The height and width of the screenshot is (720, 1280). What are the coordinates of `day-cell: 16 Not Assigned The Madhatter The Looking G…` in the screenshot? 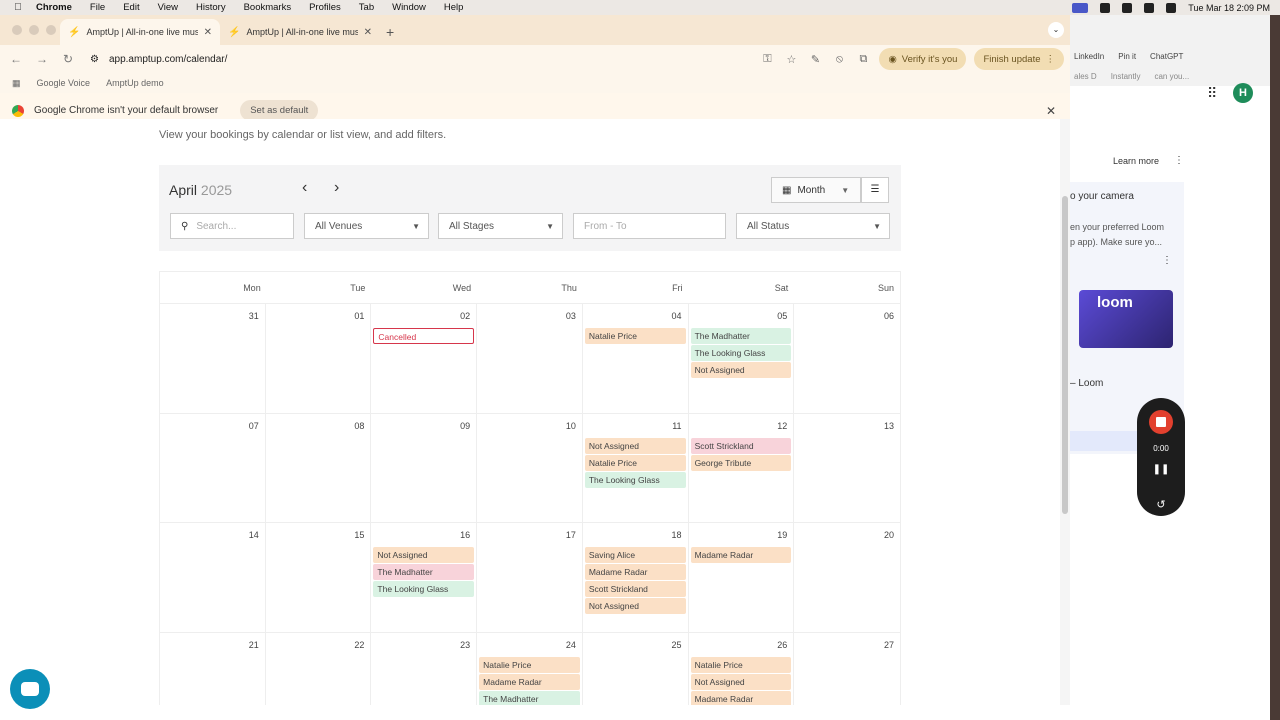 It's located at (424, 578).